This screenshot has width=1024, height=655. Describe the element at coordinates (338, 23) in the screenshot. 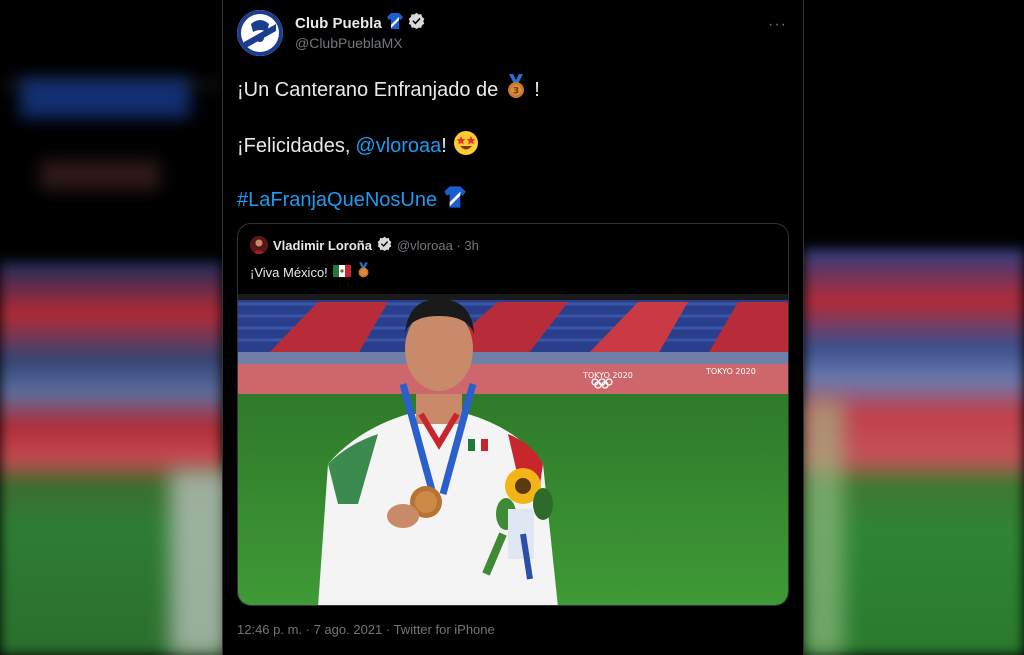

I see `display-name: Club Puebla` at that location.